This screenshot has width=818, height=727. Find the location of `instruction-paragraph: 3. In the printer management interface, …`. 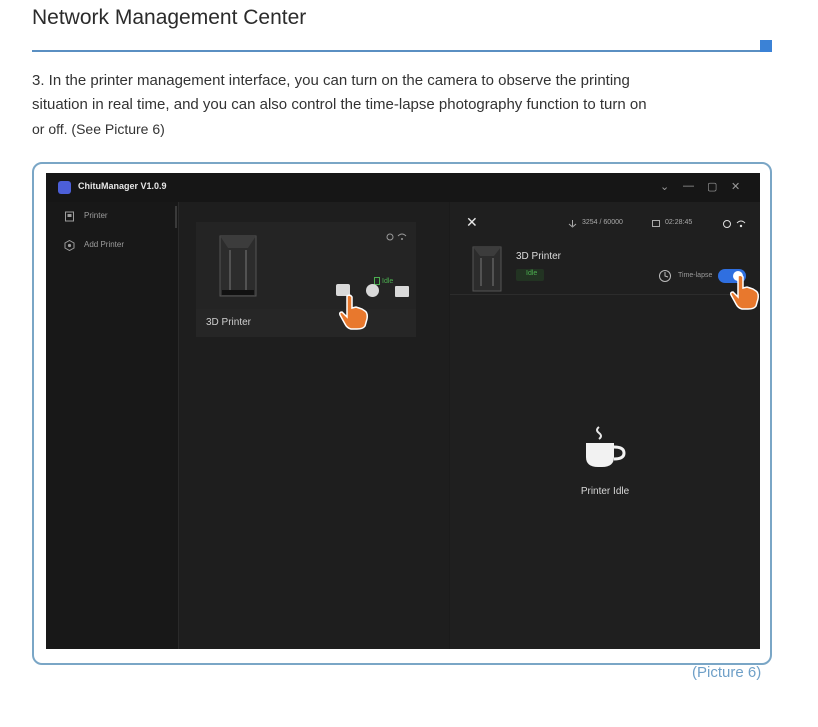

instruction-paragraph: 3. In the printer management interface, … is located at coordinates (372, 105).